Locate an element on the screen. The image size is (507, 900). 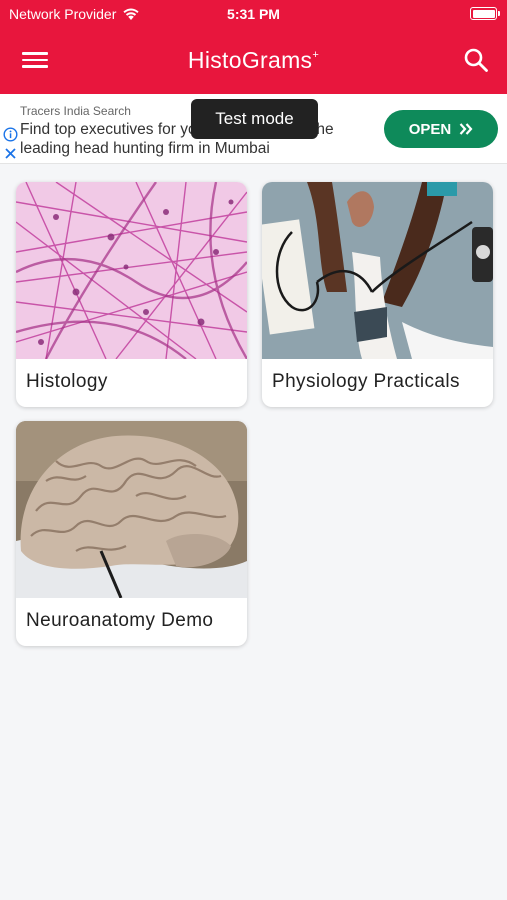
status-bar: Network Provider 5:31 PM is located at coordinates (253, 14).